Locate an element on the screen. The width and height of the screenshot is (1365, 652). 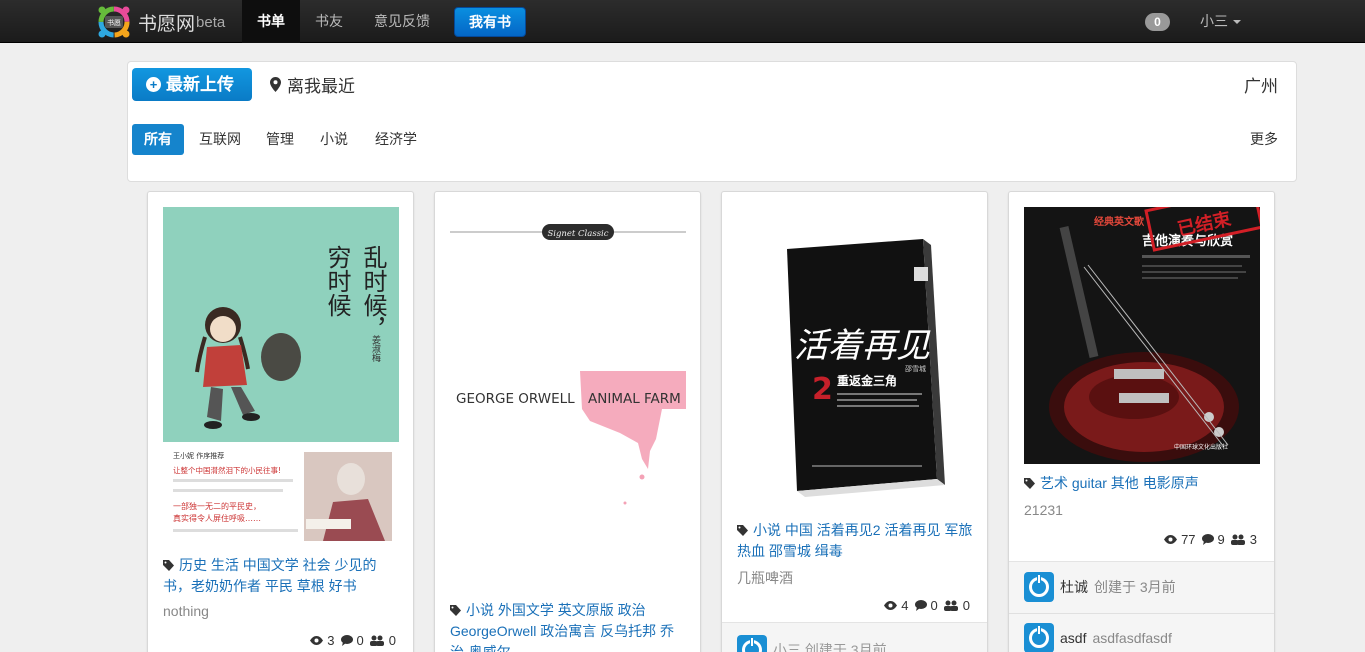
nav-friends: 书友 is located at coordinates (329, 21).